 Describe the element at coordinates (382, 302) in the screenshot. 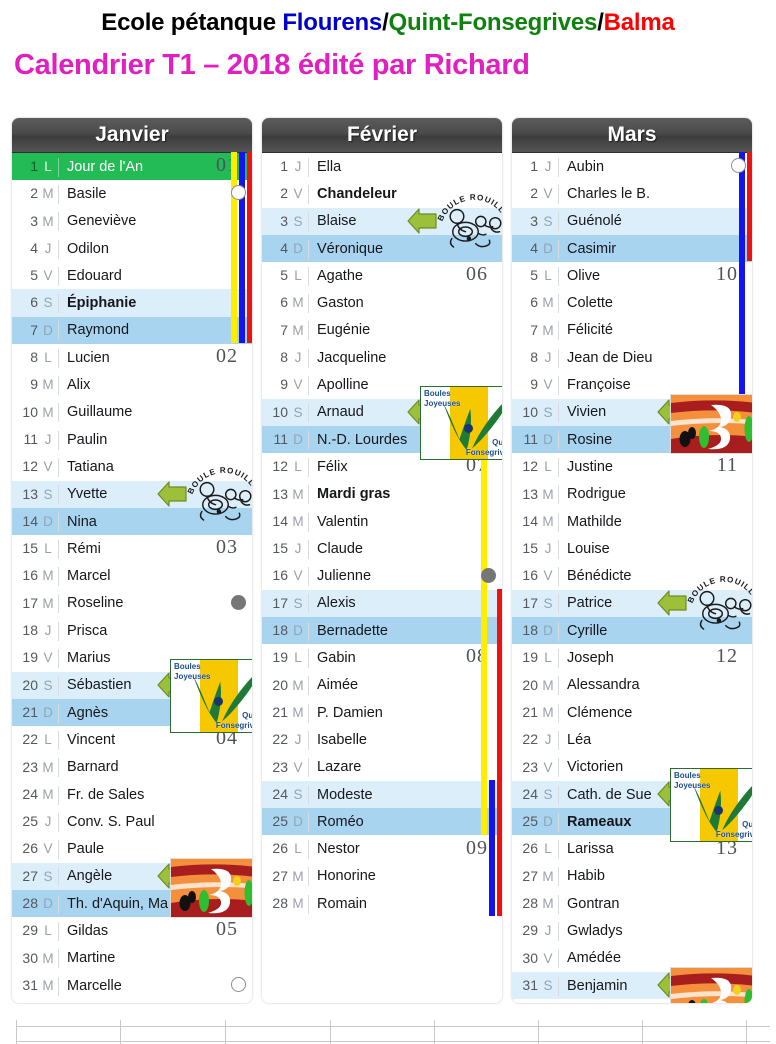

I see `day-row: 6 M Gaston` at that location.